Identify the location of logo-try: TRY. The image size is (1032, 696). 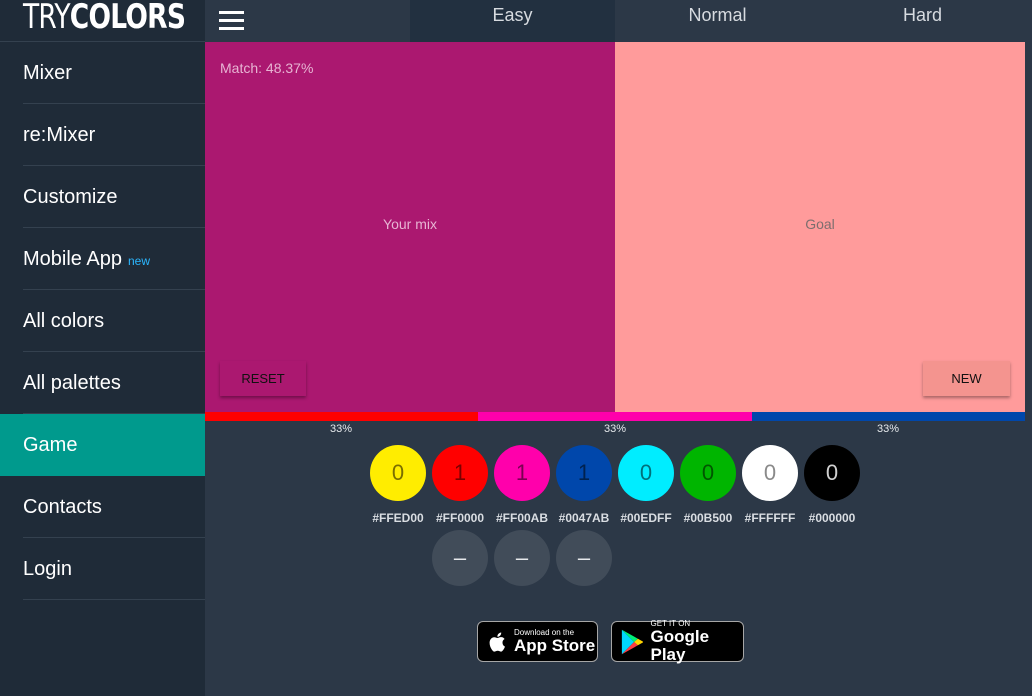
(47, 18).